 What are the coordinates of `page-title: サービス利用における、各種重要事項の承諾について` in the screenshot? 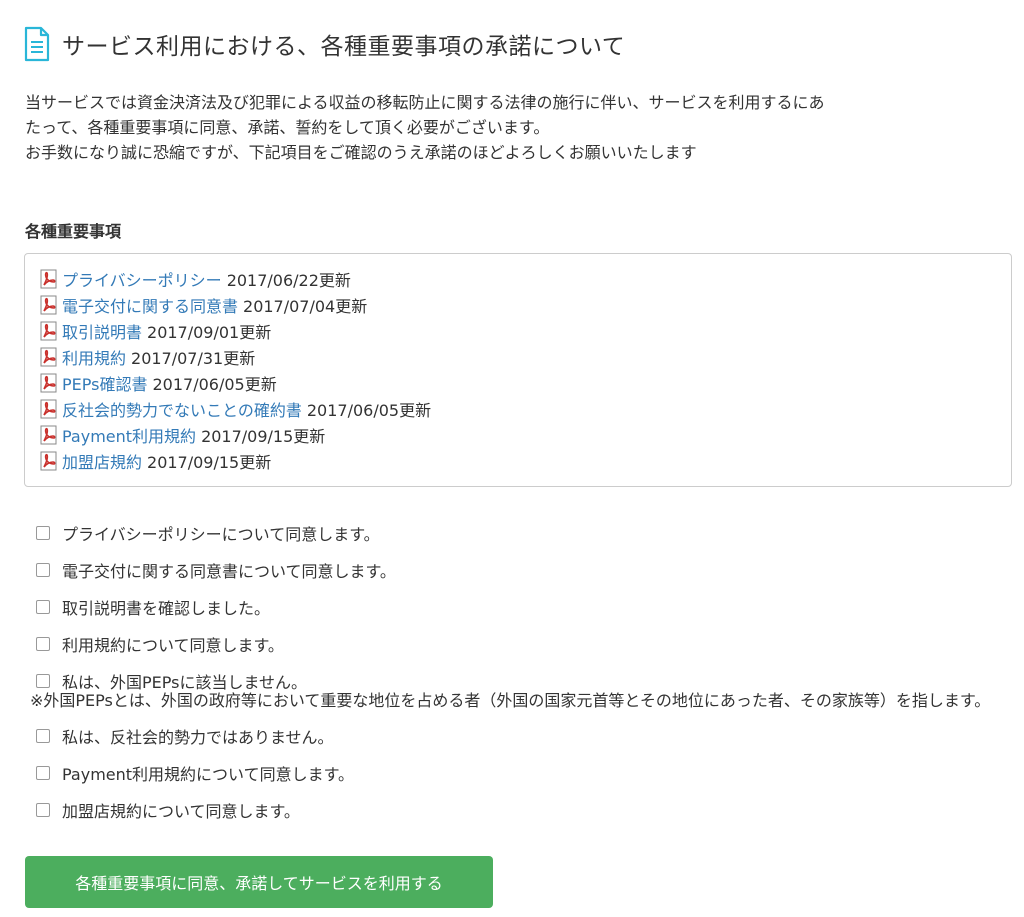 It's located at (344, 47).